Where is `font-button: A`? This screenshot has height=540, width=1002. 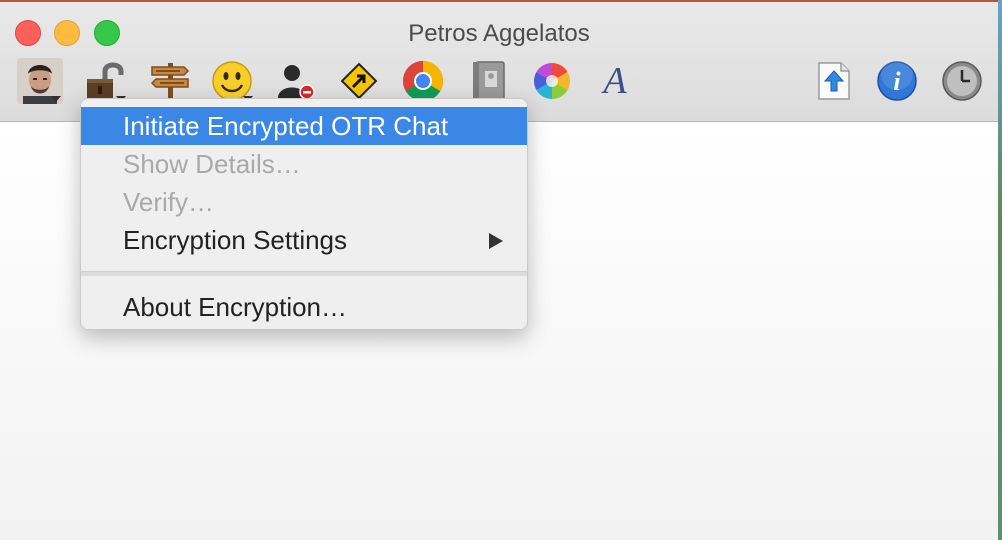 font-button: A is located at coordinates (615, 81).